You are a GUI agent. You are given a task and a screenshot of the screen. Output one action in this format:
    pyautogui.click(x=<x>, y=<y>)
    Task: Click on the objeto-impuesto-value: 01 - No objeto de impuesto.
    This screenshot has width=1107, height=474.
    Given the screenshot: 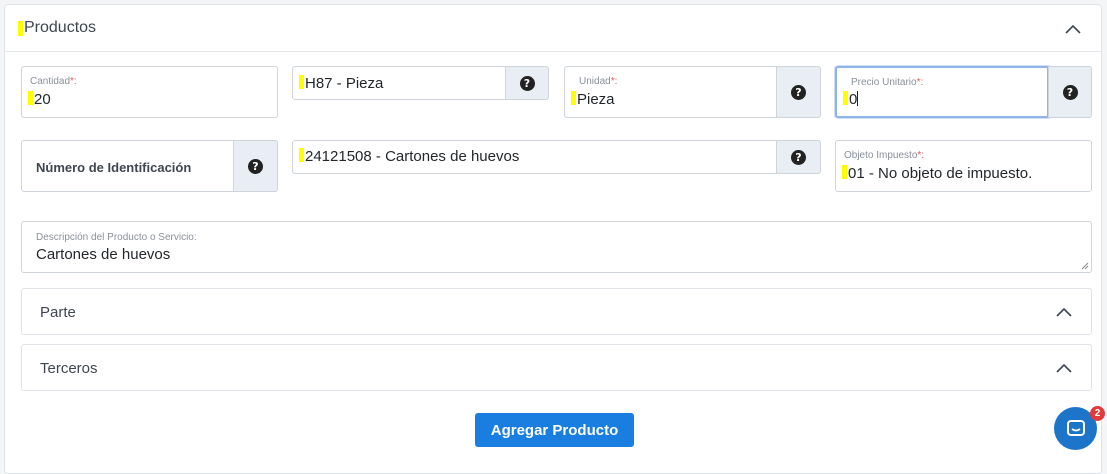 What is the action you would take?
    pyautogui.click(x=937, y=173)
    